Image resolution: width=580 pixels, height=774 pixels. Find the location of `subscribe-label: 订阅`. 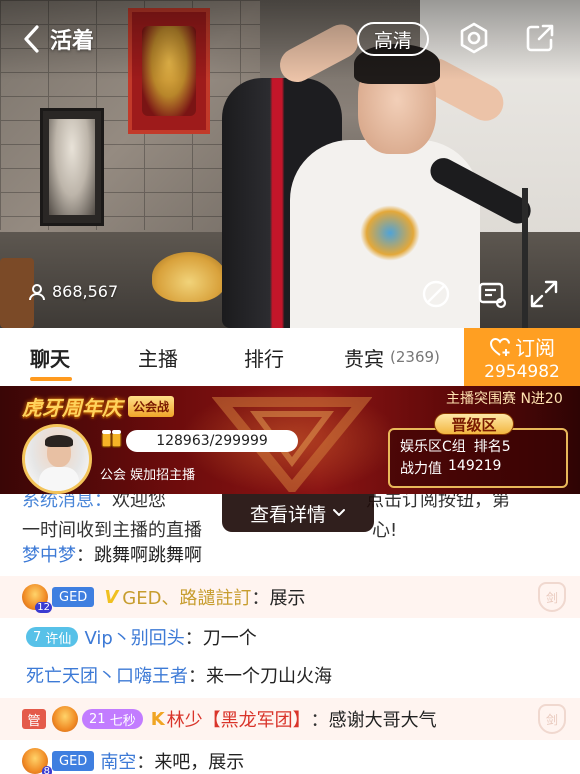

subscribe-label: 订阅 is located at coordinates (535, 348).